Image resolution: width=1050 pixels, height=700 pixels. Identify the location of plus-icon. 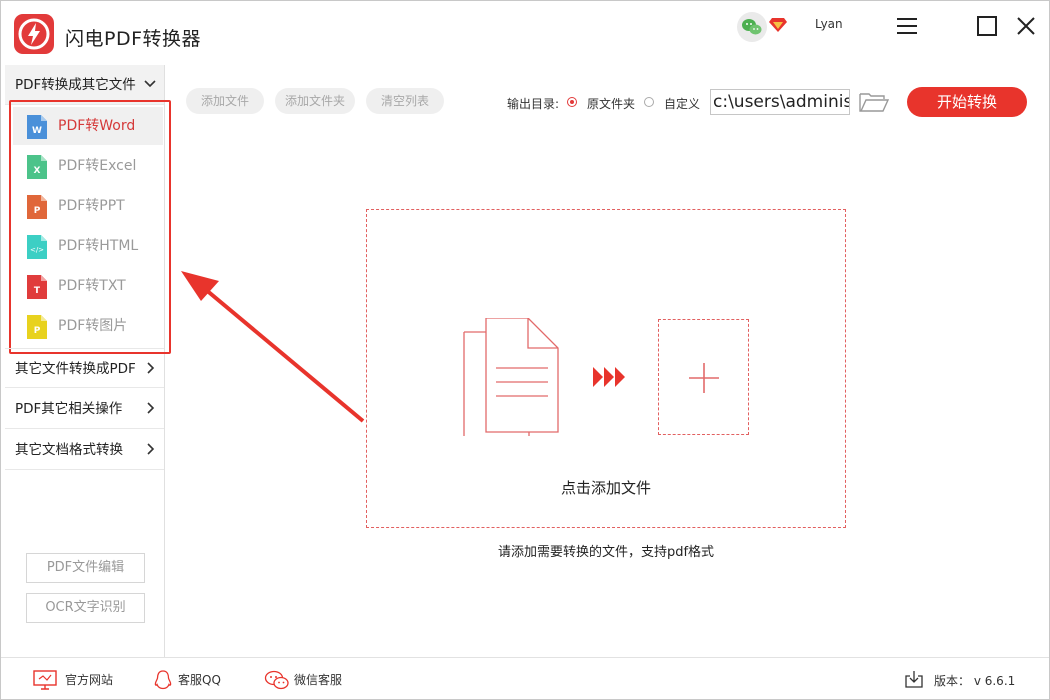
(704, 378).